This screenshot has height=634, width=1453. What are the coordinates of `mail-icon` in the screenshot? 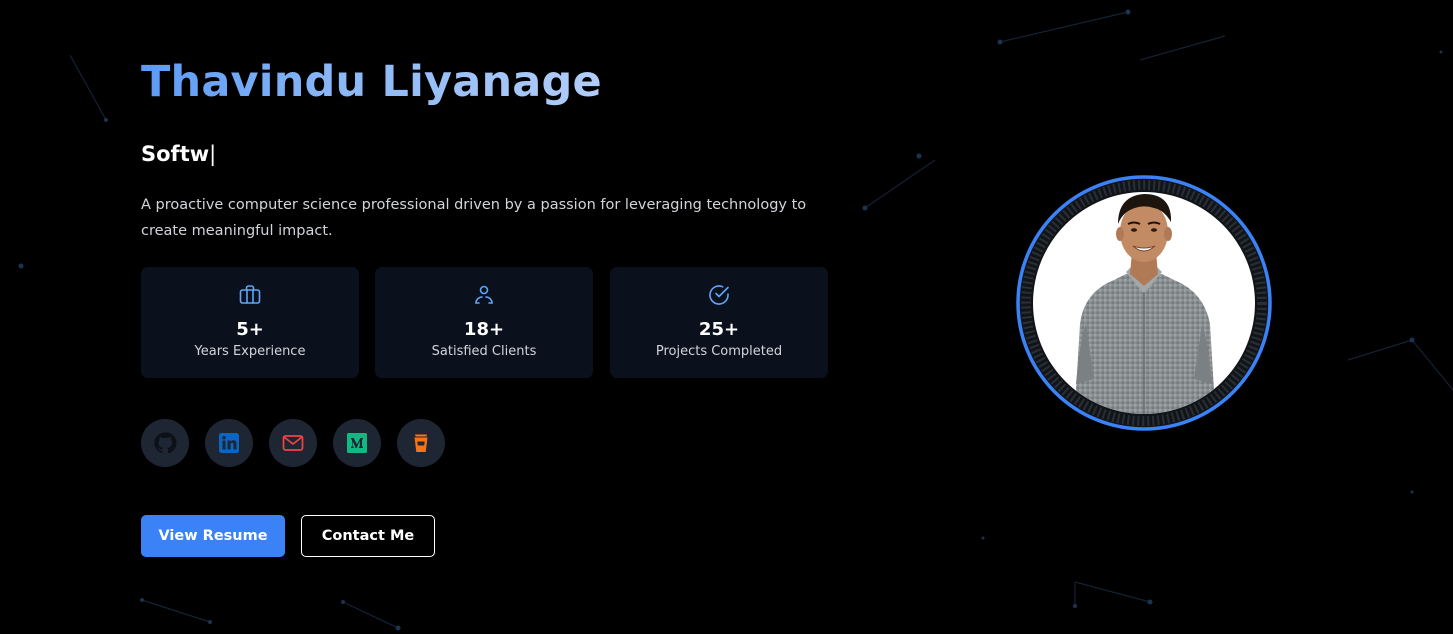 It's located at (293, 443).